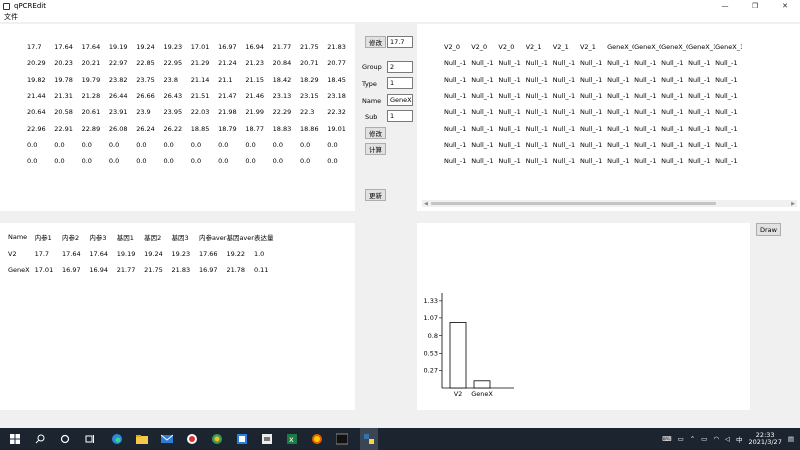 The height and width of the screenshot is (450, 800). Describe the element at coordinates (716, 439) in the screenshot. I see `wifi-icon: ◠` at that location.